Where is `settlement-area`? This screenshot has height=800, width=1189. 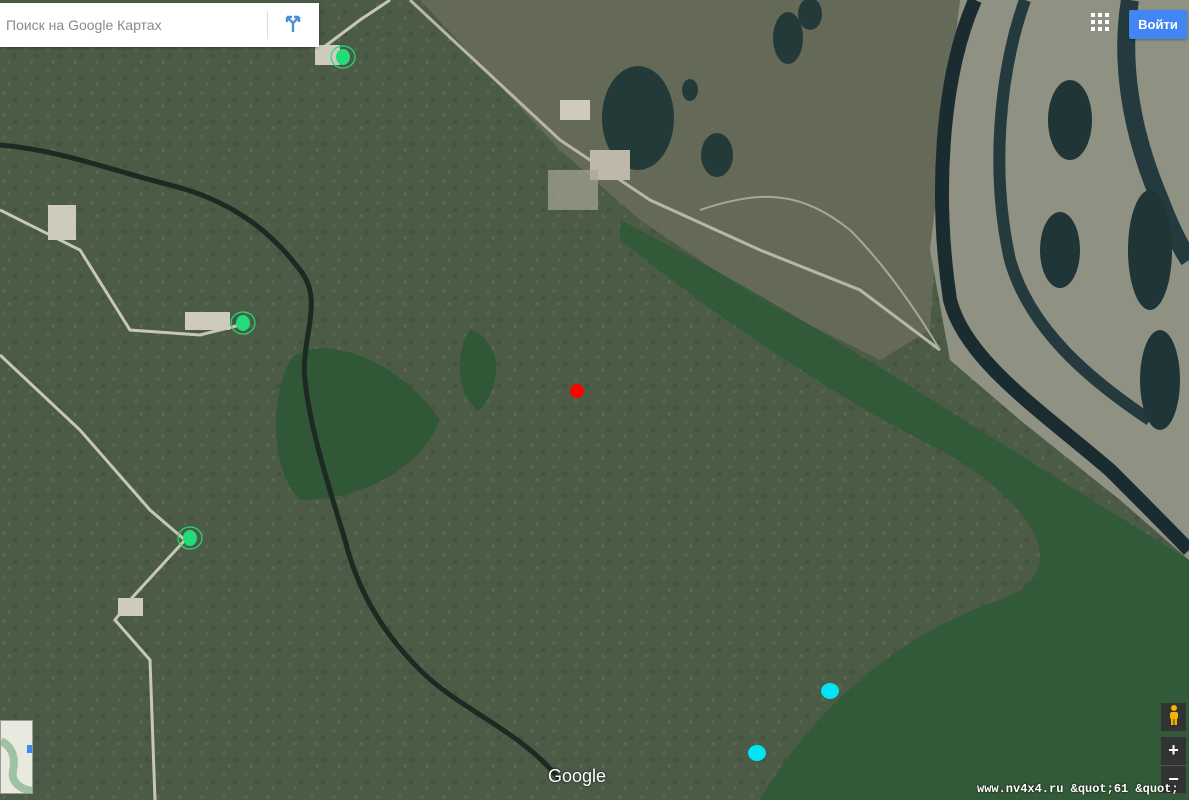 settlement-area is located at coordinates (573, 190).